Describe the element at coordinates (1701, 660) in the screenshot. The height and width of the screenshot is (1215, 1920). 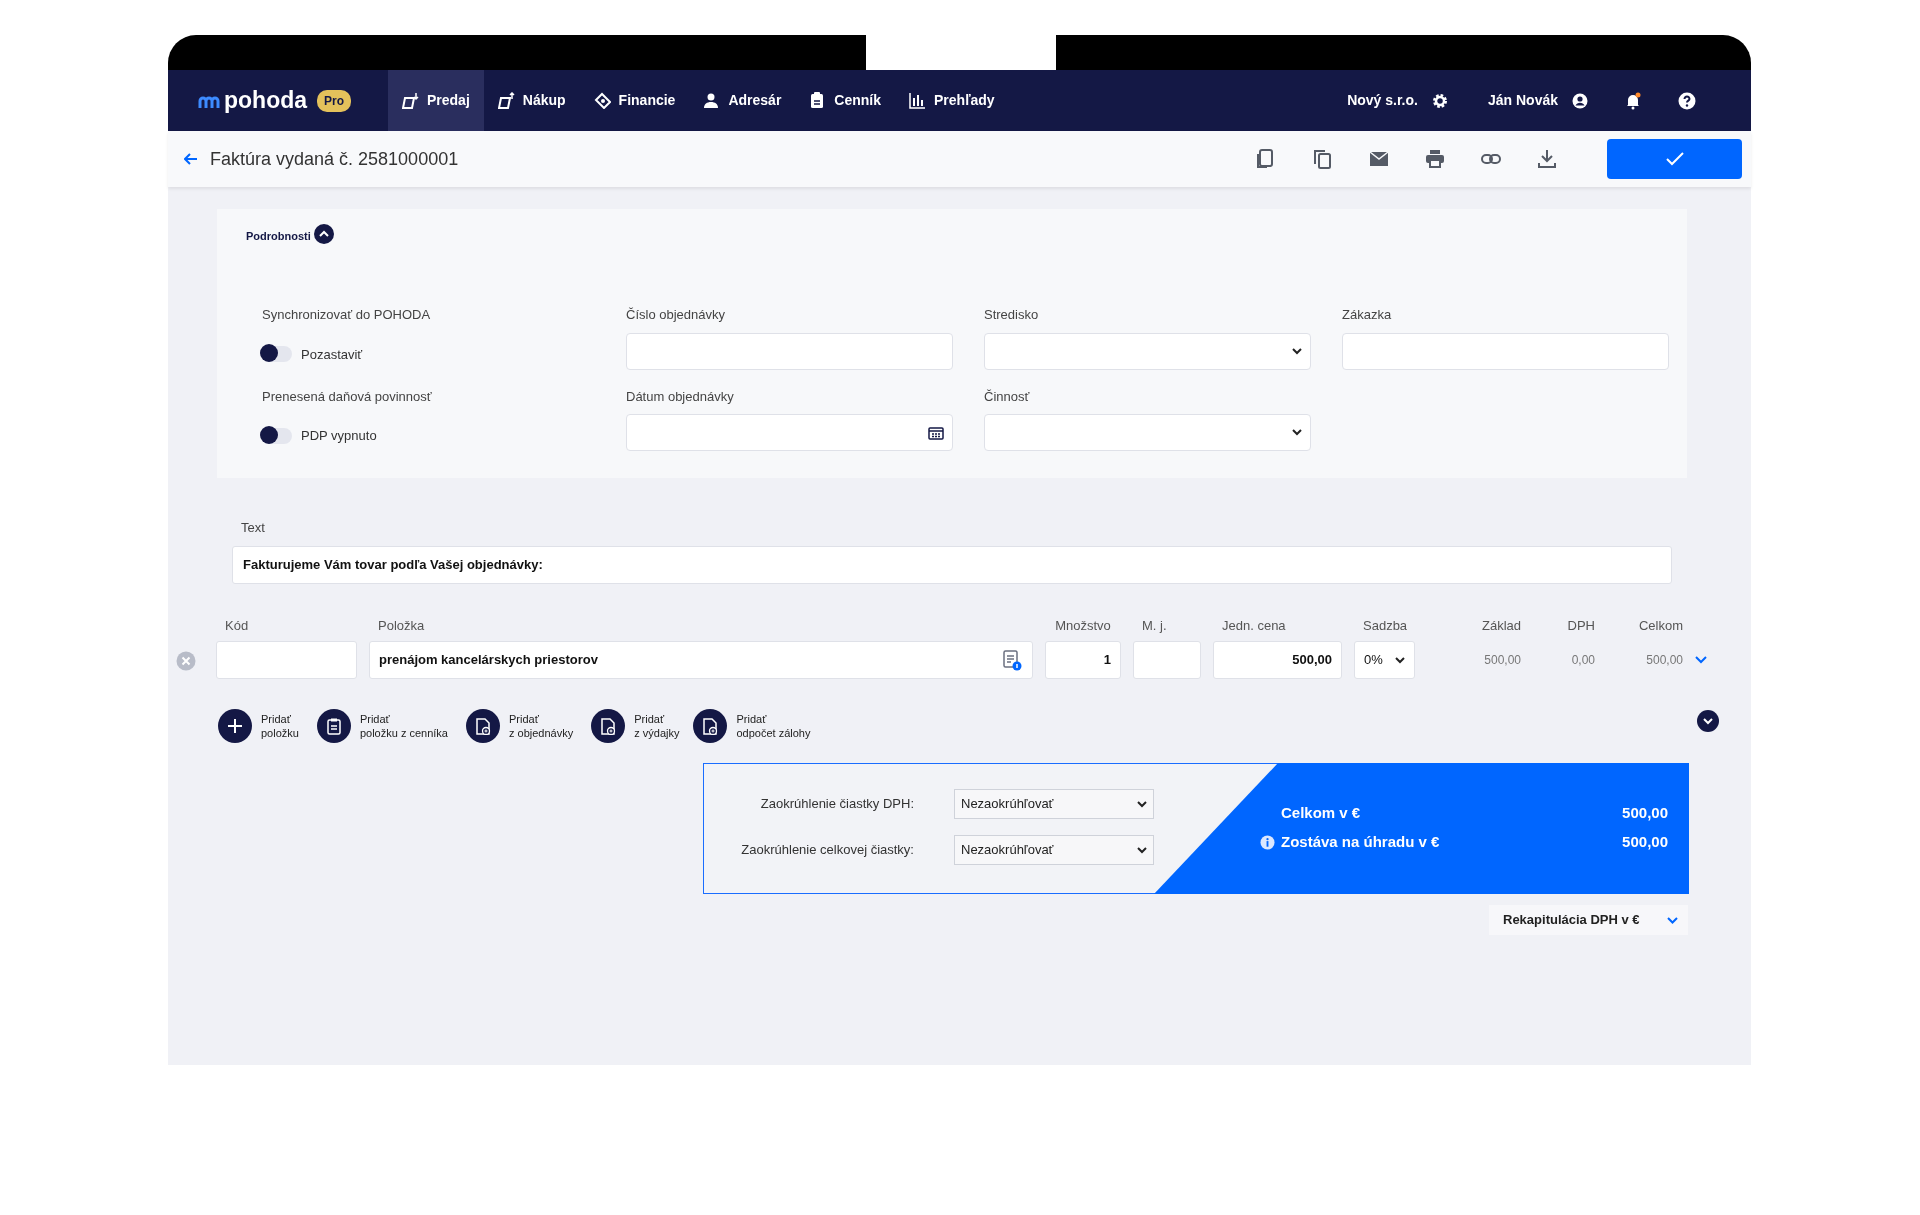
I see `expand-chevron-icon` at that location.